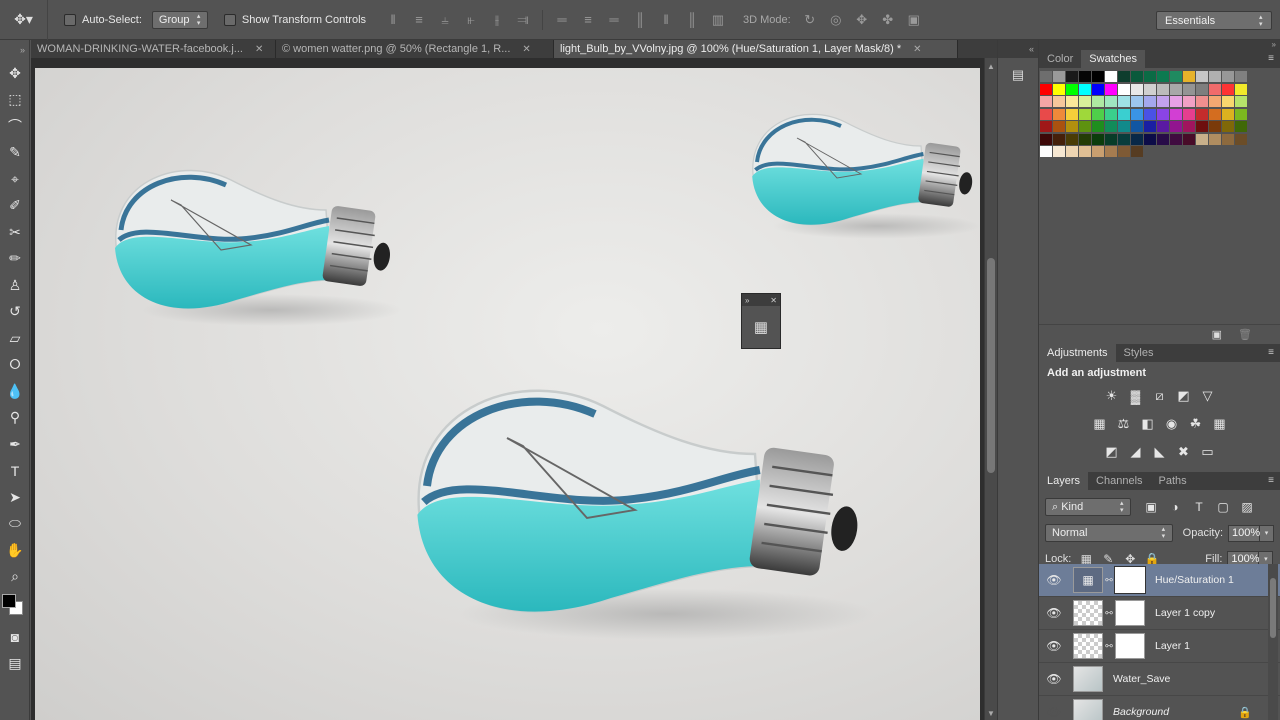 Image resolution: width=1280 pixels, height=720 pixels. Describe the element at coordinates (666, 20) in the screenshot. I see `distribute-hcenter-icon: ‖` at that location.